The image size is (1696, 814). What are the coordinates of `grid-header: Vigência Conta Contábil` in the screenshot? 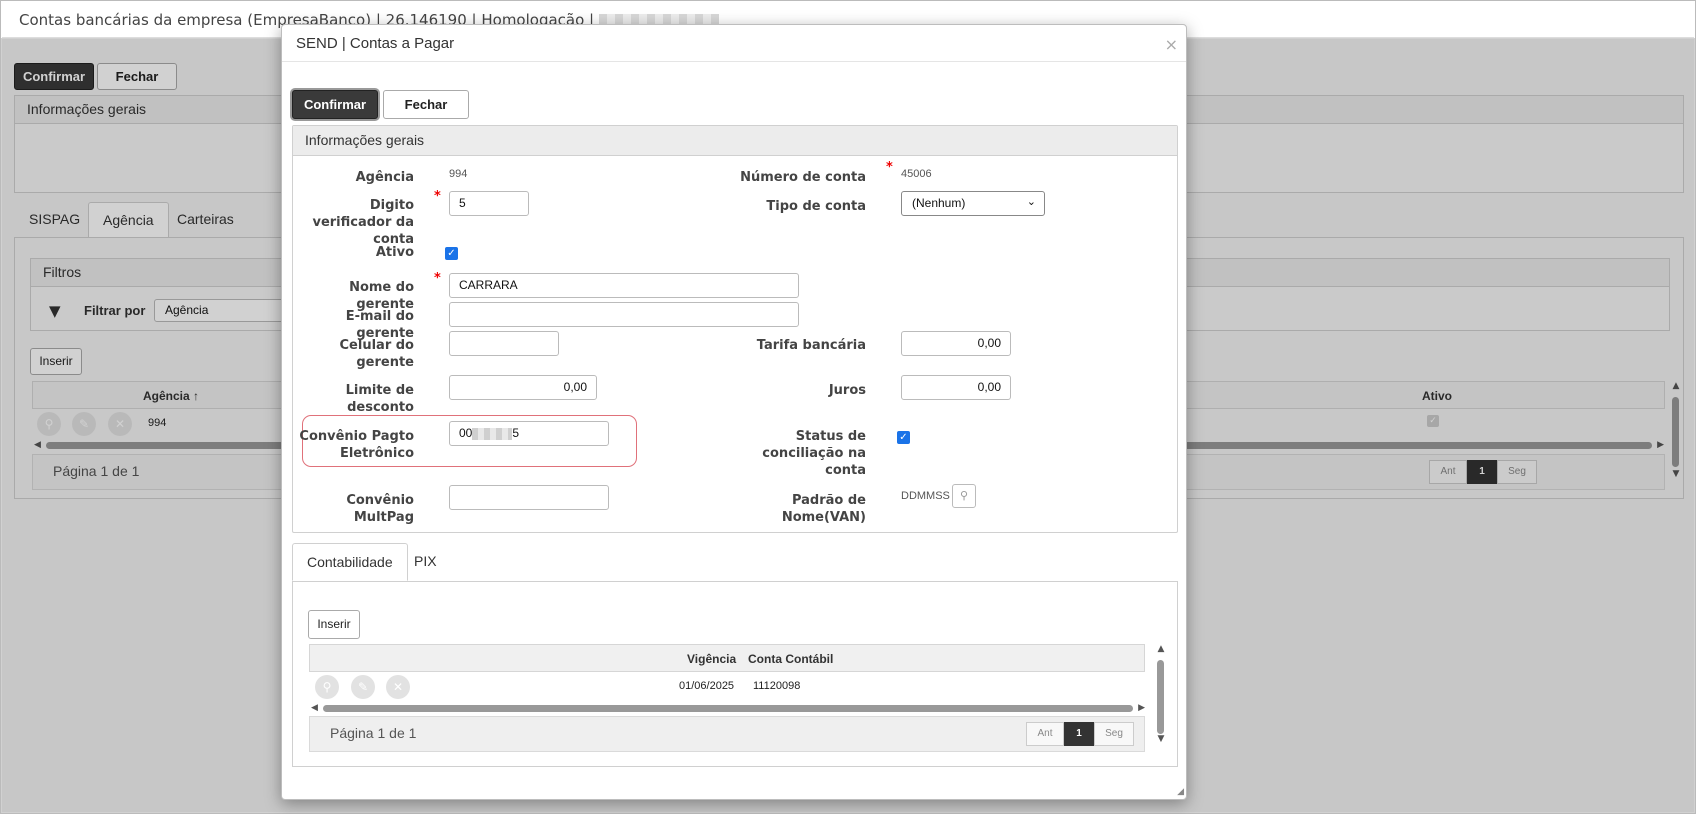 It's located at (727, 658).